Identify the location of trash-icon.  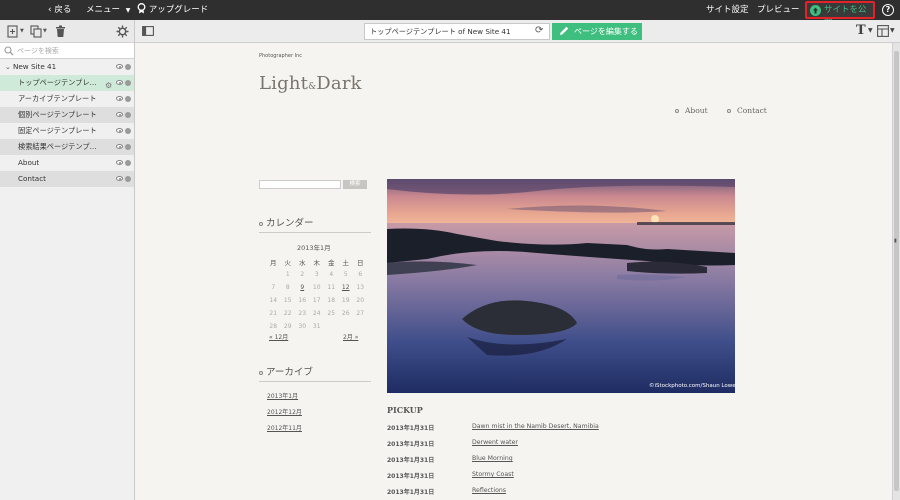
(60, 31).